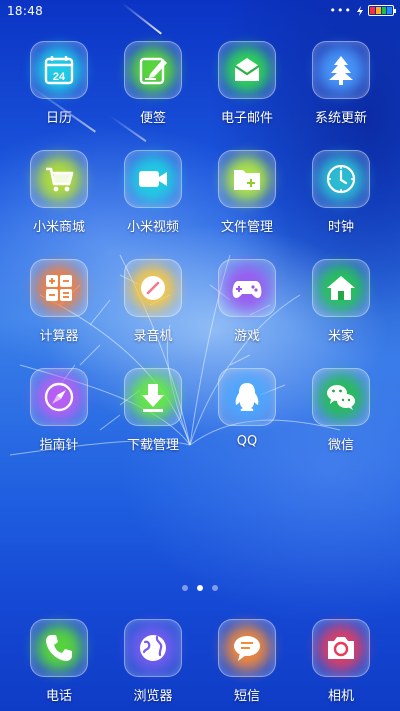 This screenshot has width=400, height=711. What do you see at coordinates (153, 696) in the screenshot?
I see `app-label: 浏览器` at bounding box center [153, 696].